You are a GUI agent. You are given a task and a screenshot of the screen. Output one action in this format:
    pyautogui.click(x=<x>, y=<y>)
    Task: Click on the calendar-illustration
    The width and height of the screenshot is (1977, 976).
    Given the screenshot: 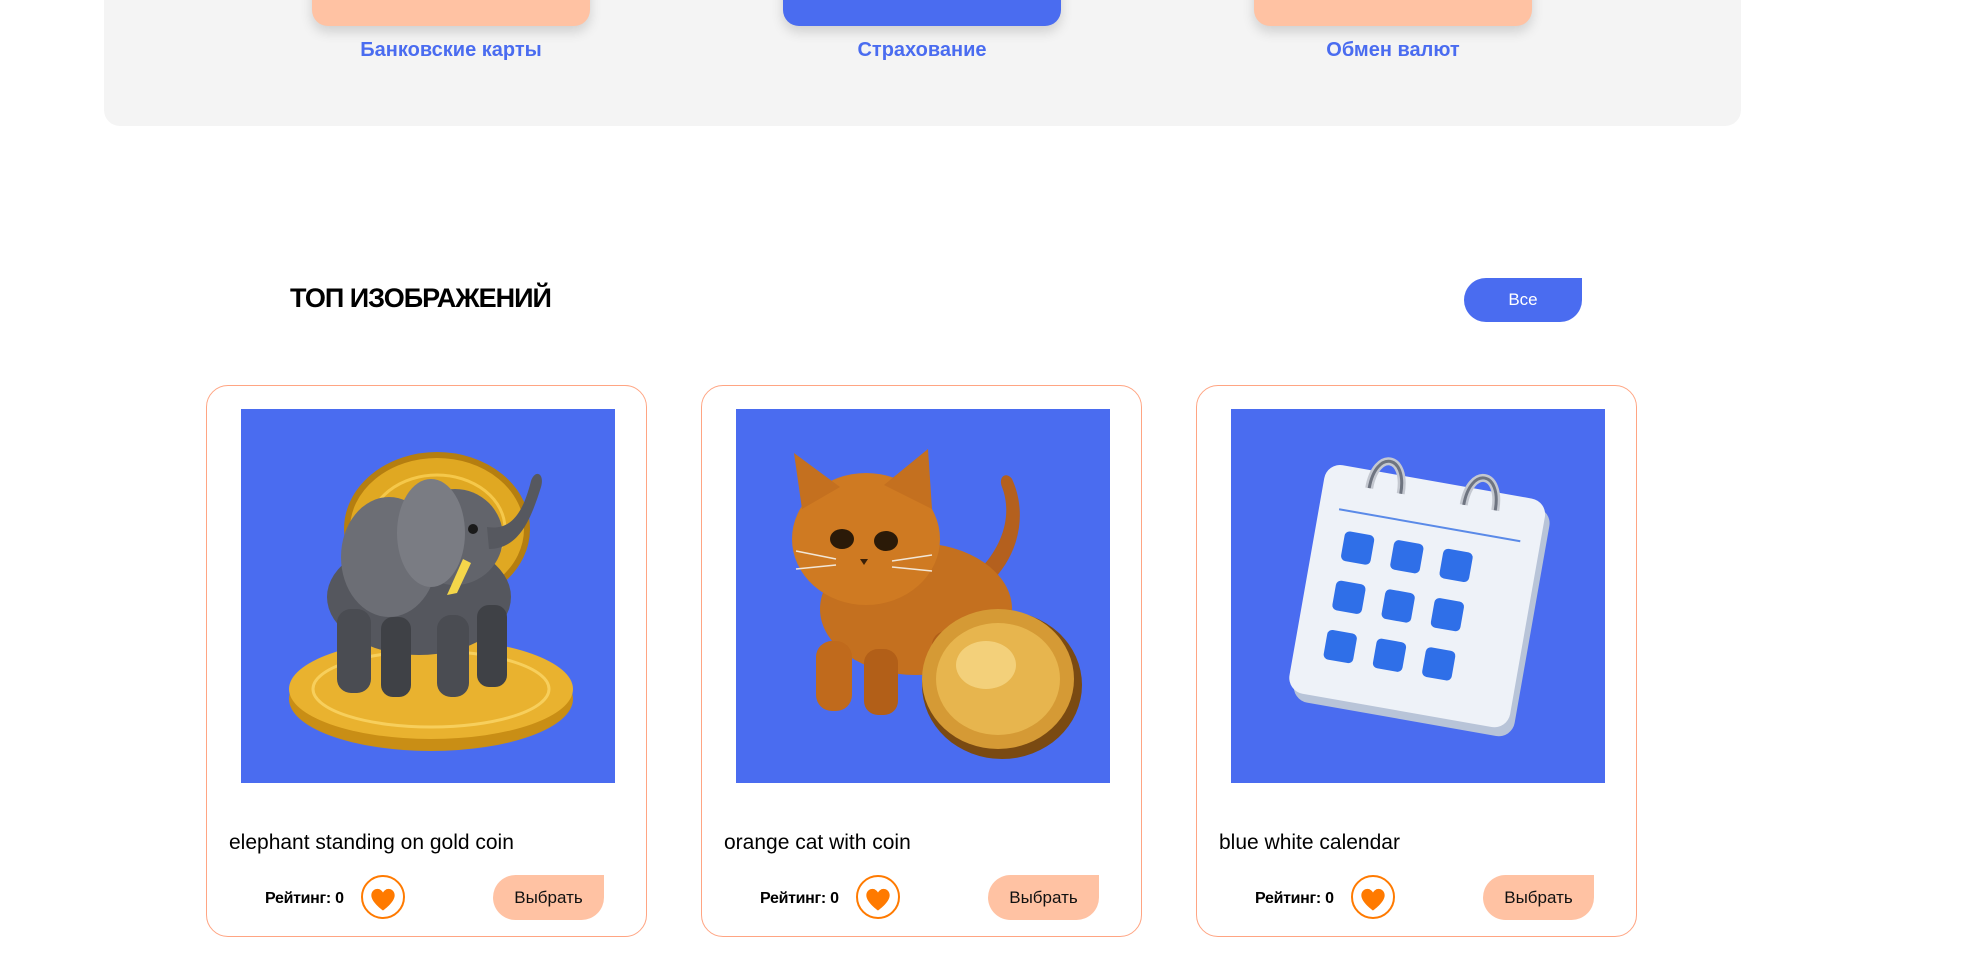 What is the action you would take?
    pyautogui.click(x=1418, y=596)
    